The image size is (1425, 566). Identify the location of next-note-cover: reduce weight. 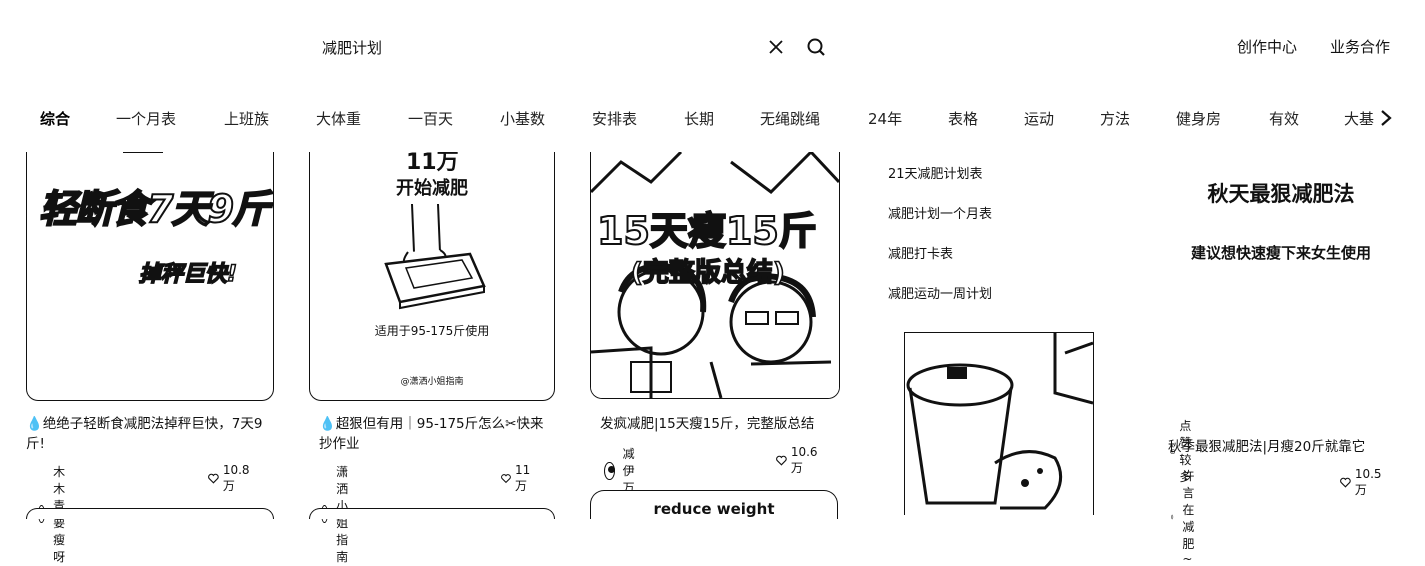
(714, 504).